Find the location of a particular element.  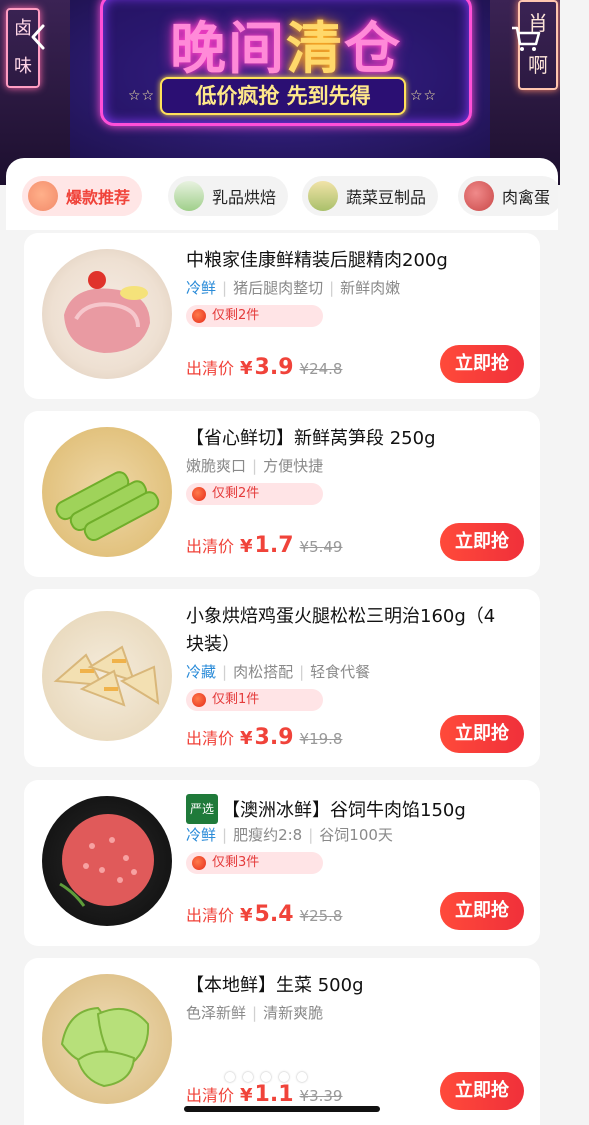

stock-badge: 仅剩1件 is located at coordinates (254, 700).